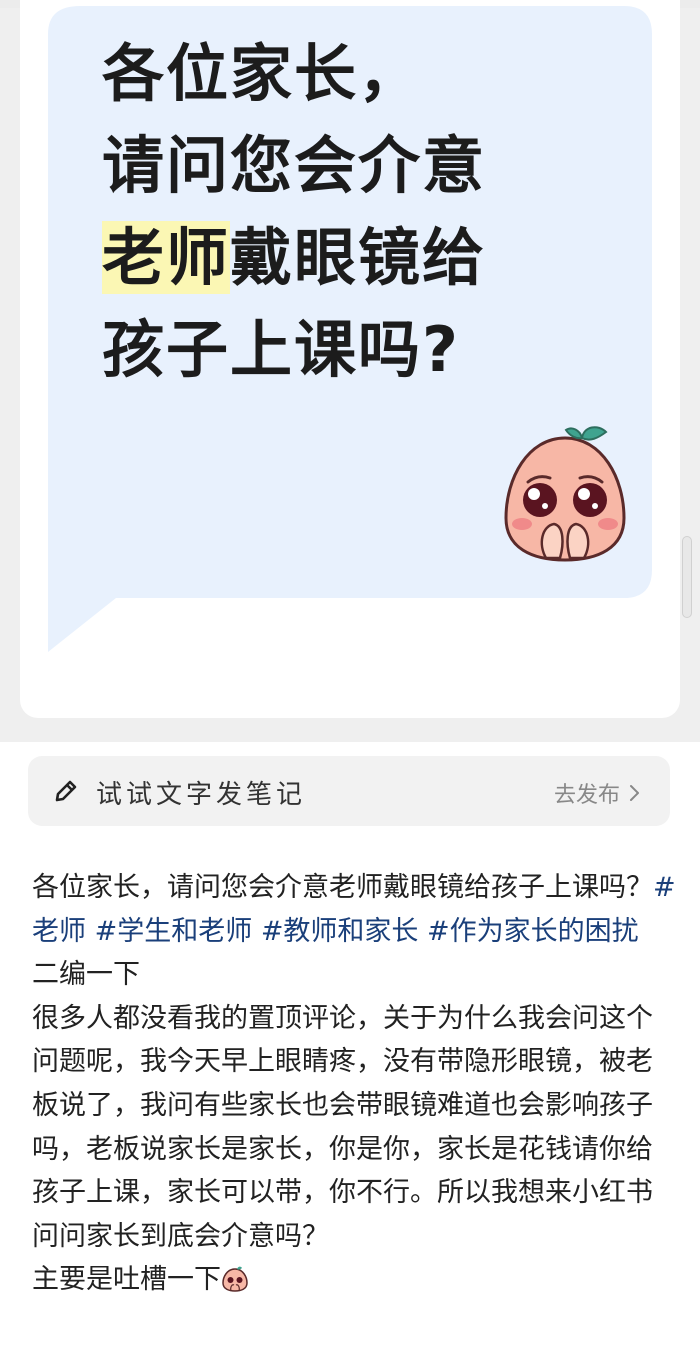 This screenshot has width=700, height=1350. What do you see at coordinates (586, 795) in the screenshot?
I see `publish-label: 去发布` at bounding box center [586, 795].